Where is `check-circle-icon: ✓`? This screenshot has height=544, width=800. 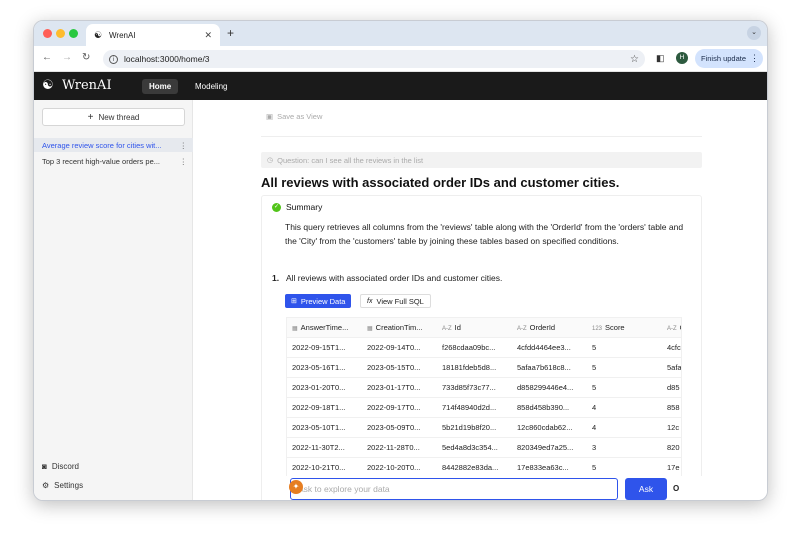
check-circle-icon: ✓ is located at coordinates (276, 207).